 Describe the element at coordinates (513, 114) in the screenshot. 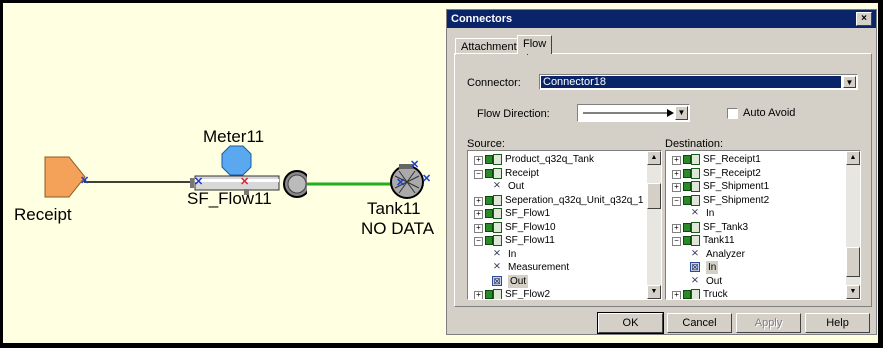

I see `flow-direction-label: Flow Direction:` at that location.